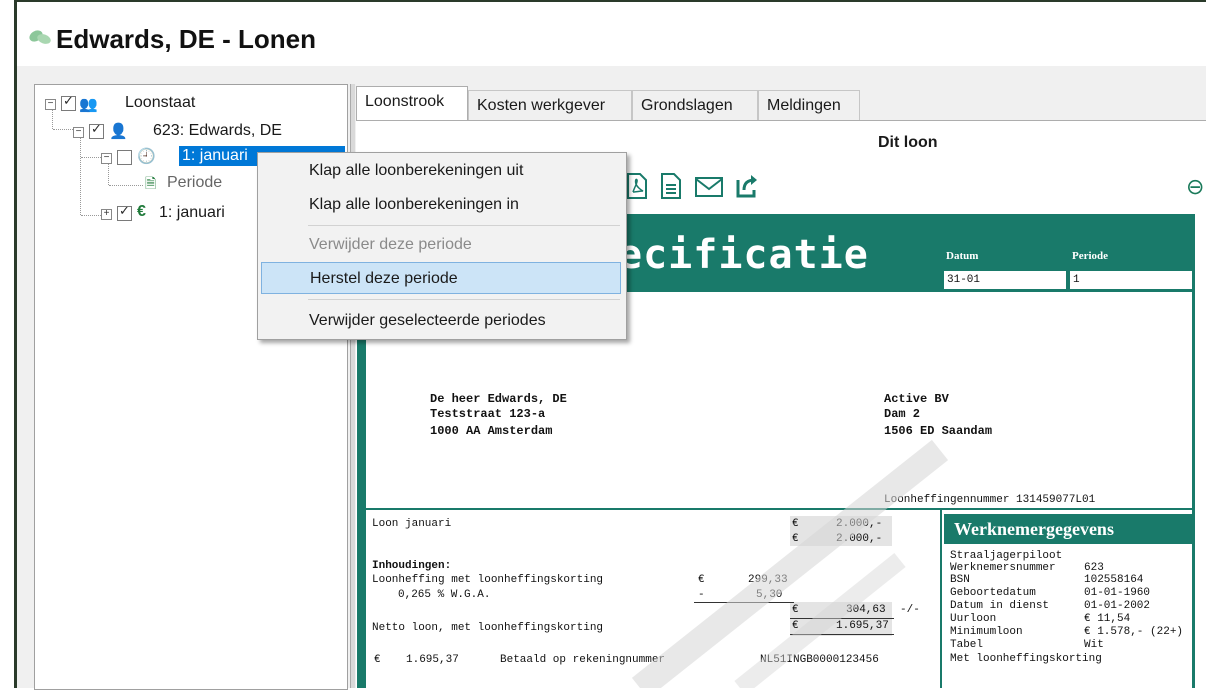 Image resolution: width=1206 pixels, height=690 pixels. I want to click on werknemer-korting: Met loonheffingskorting, so click(1026, 659).